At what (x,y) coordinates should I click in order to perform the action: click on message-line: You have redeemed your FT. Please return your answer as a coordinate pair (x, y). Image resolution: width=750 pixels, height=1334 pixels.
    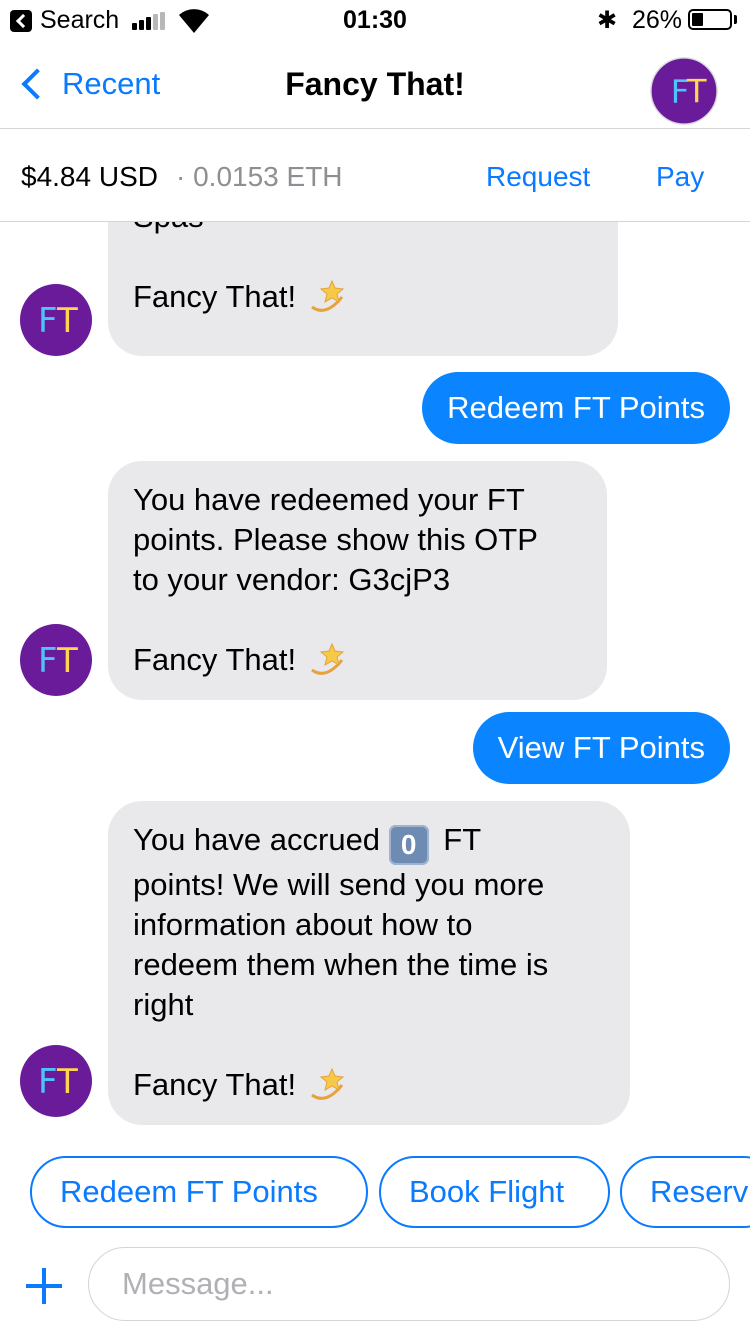
    Looking at the image, I should click on (329, 499).